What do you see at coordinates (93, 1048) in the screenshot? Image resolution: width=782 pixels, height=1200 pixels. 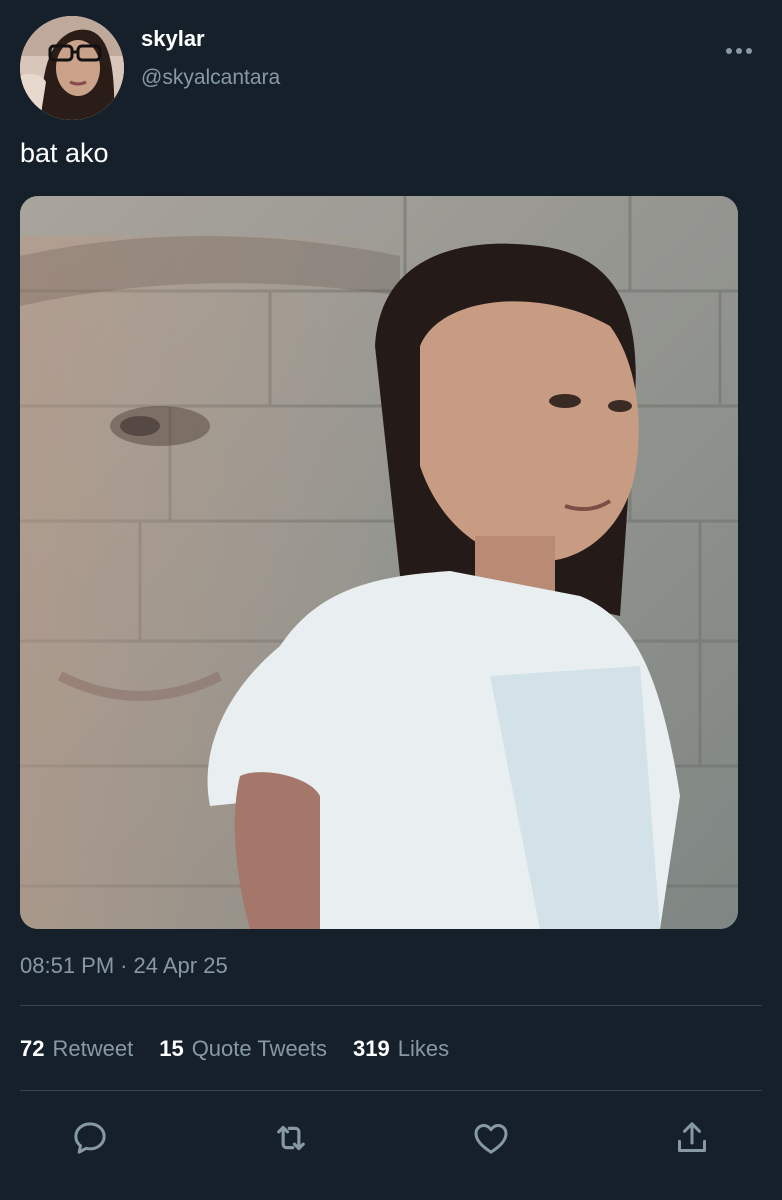 I see `retweets-label: Retweet` at bounding box center [93, 1048].